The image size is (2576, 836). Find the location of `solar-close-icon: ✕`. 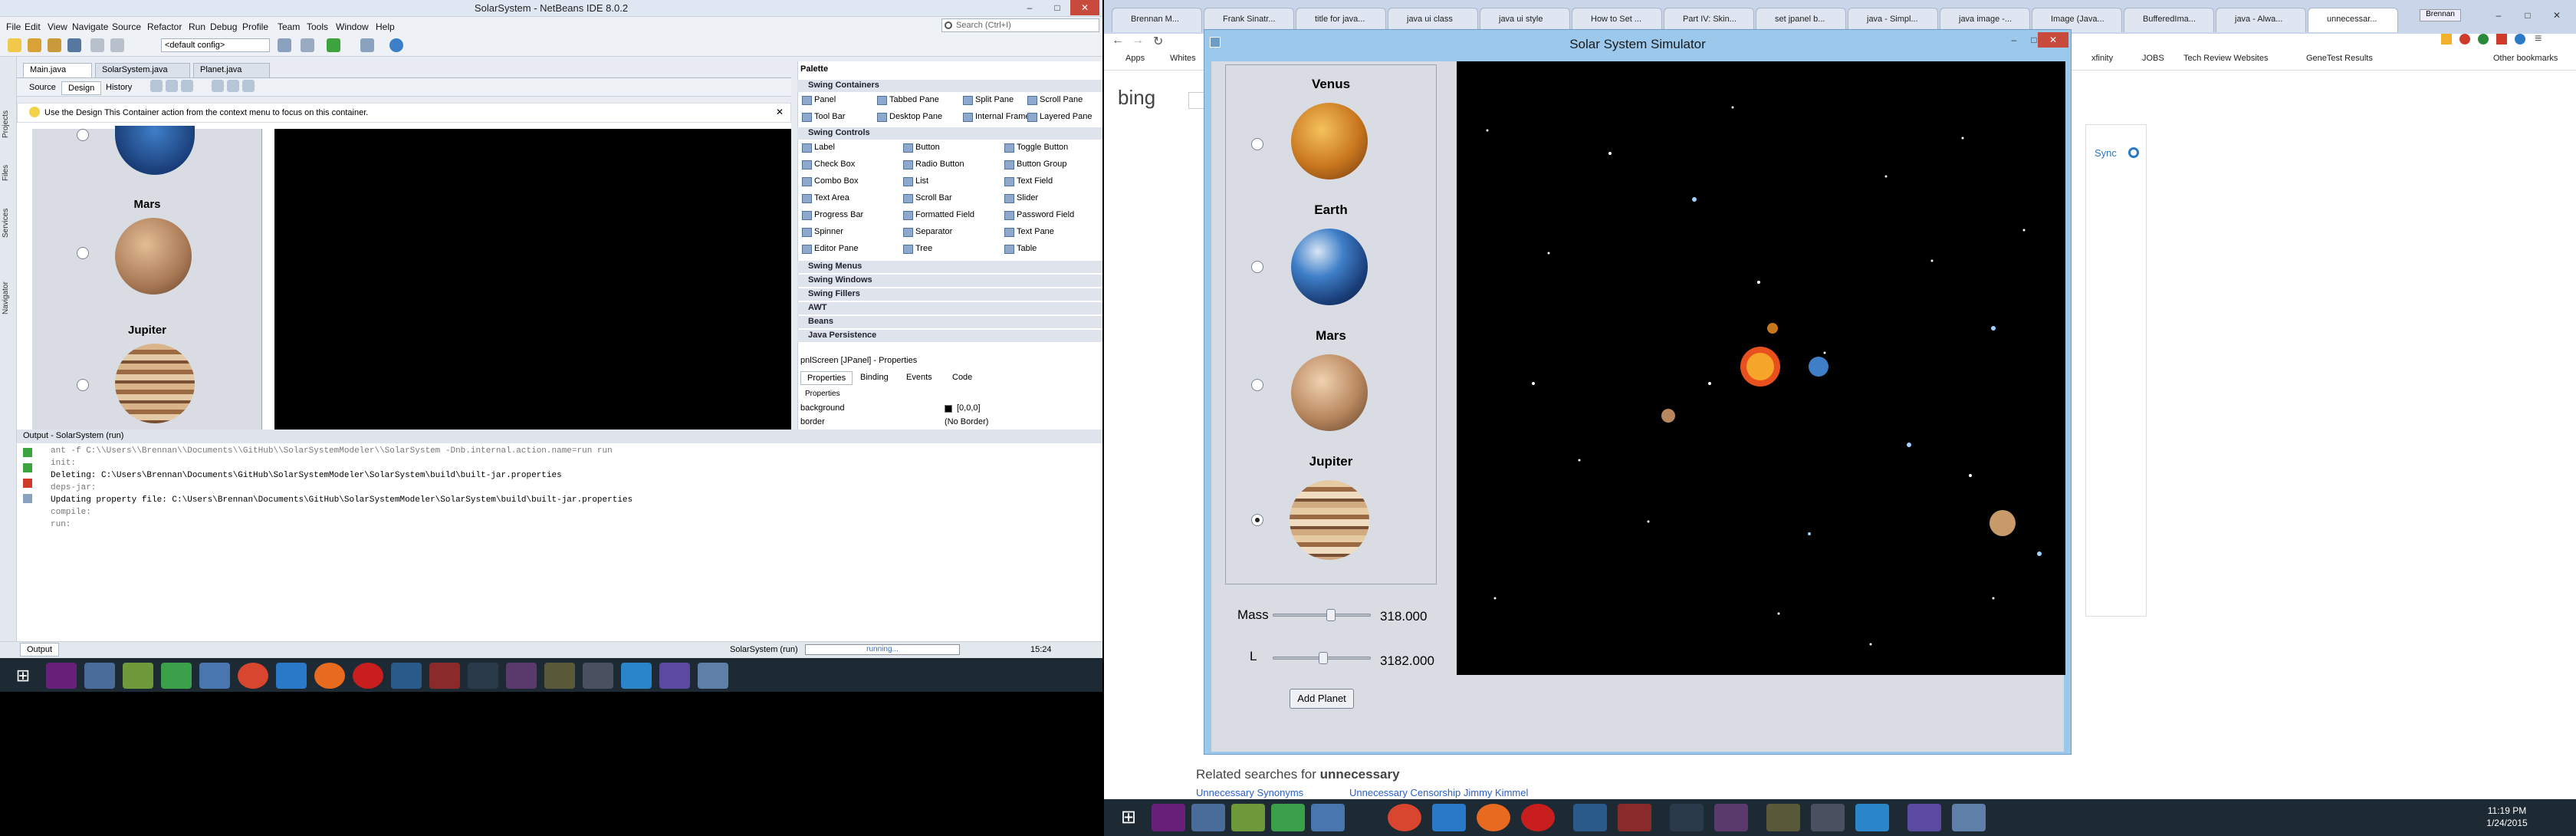

solar-close-icon: ✕ is located at coordinates (2053, 40).